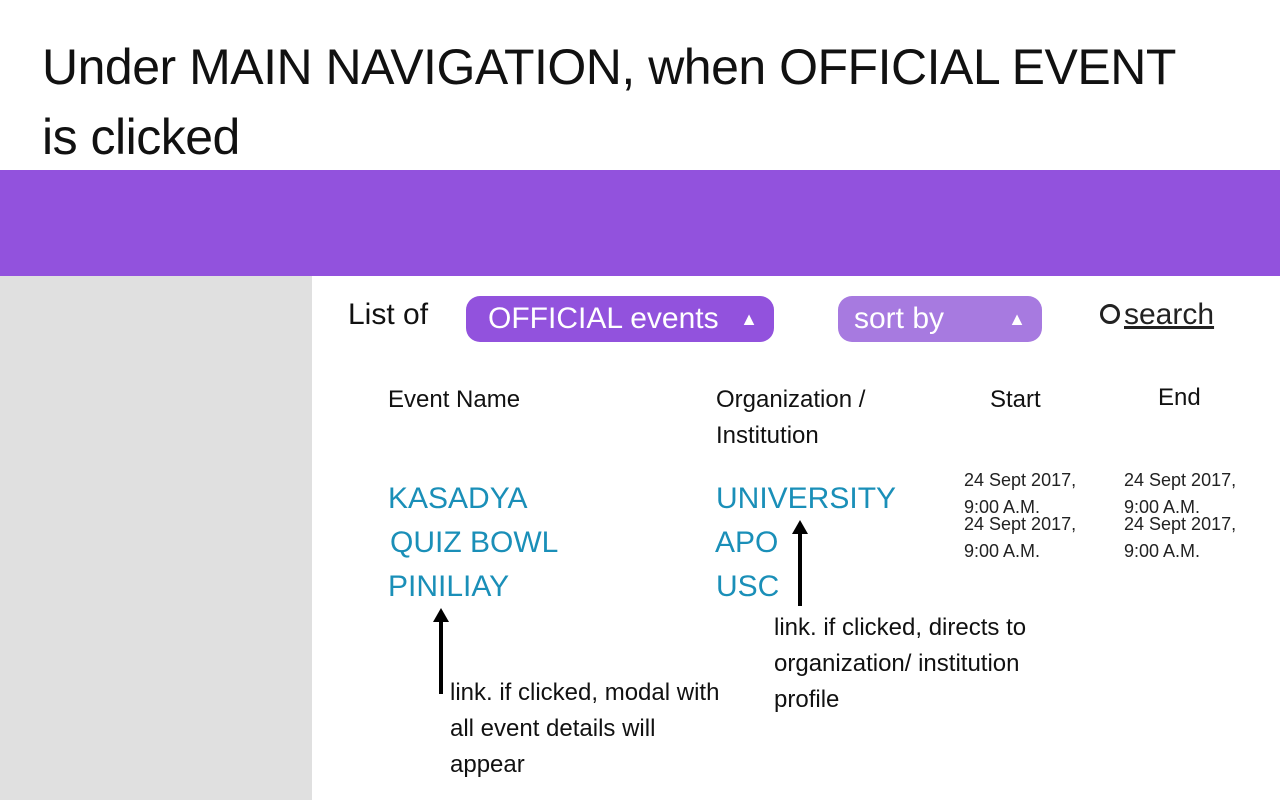  What do you see at coordinates (388, 314) in the screenshot?
I see `list-of-label: List of` at bounding box center [388, 314].